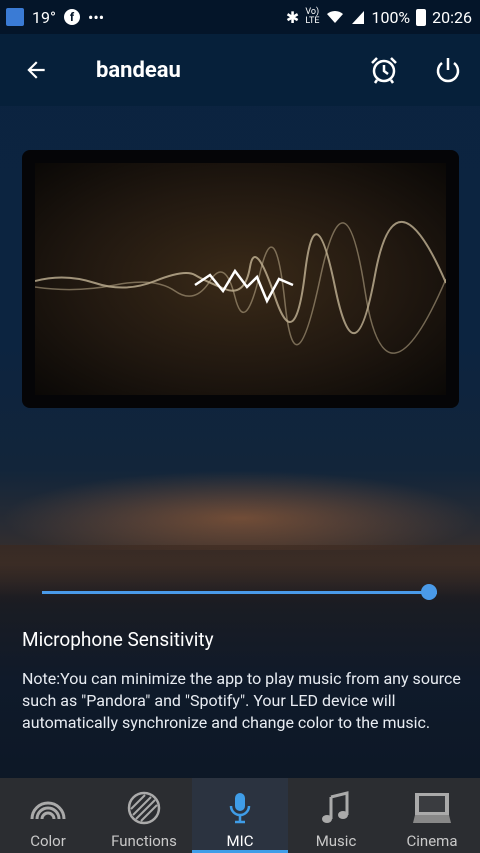 This screenshot has height=853, width=480. I want to click on alarm-button, so click(384, 70).